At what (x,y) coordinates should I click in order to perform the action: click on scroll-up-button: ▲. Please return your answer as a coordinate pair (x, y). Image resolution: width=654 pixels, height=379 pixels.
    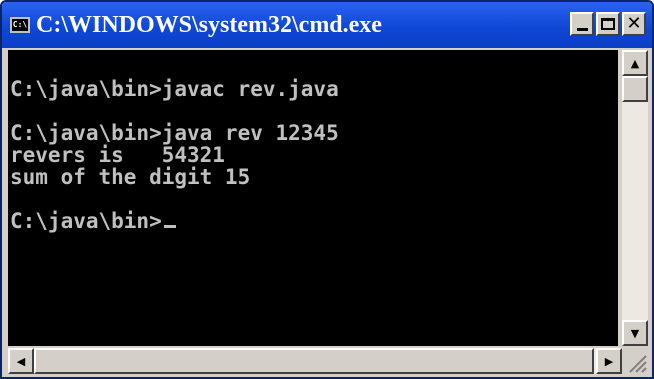
    Looking at the image, I should click on (635, 63).